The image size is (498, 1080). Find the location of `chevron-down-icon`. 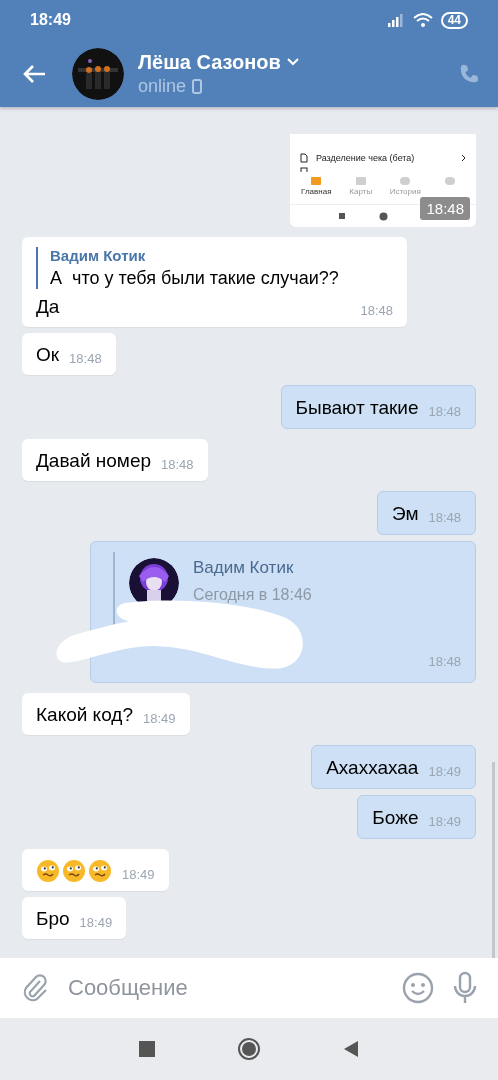

chevron-down-icon is located at coordinates (292, 62).